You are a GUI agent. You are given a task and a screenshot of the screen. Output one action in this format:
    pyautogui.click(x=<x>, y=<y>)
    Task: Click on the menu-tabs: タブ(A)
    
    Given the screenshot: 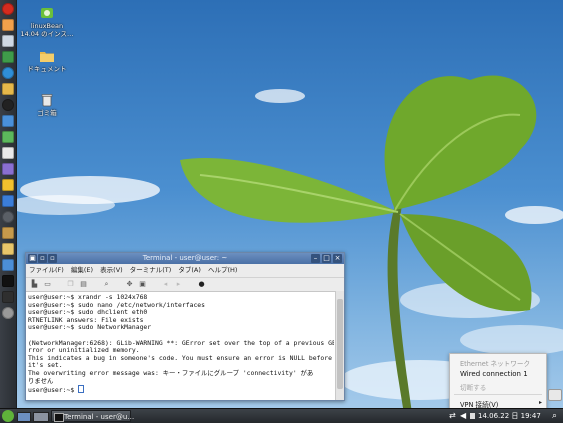 What is the action you would take?
    pyautogui.click(x=189, y=270)
    